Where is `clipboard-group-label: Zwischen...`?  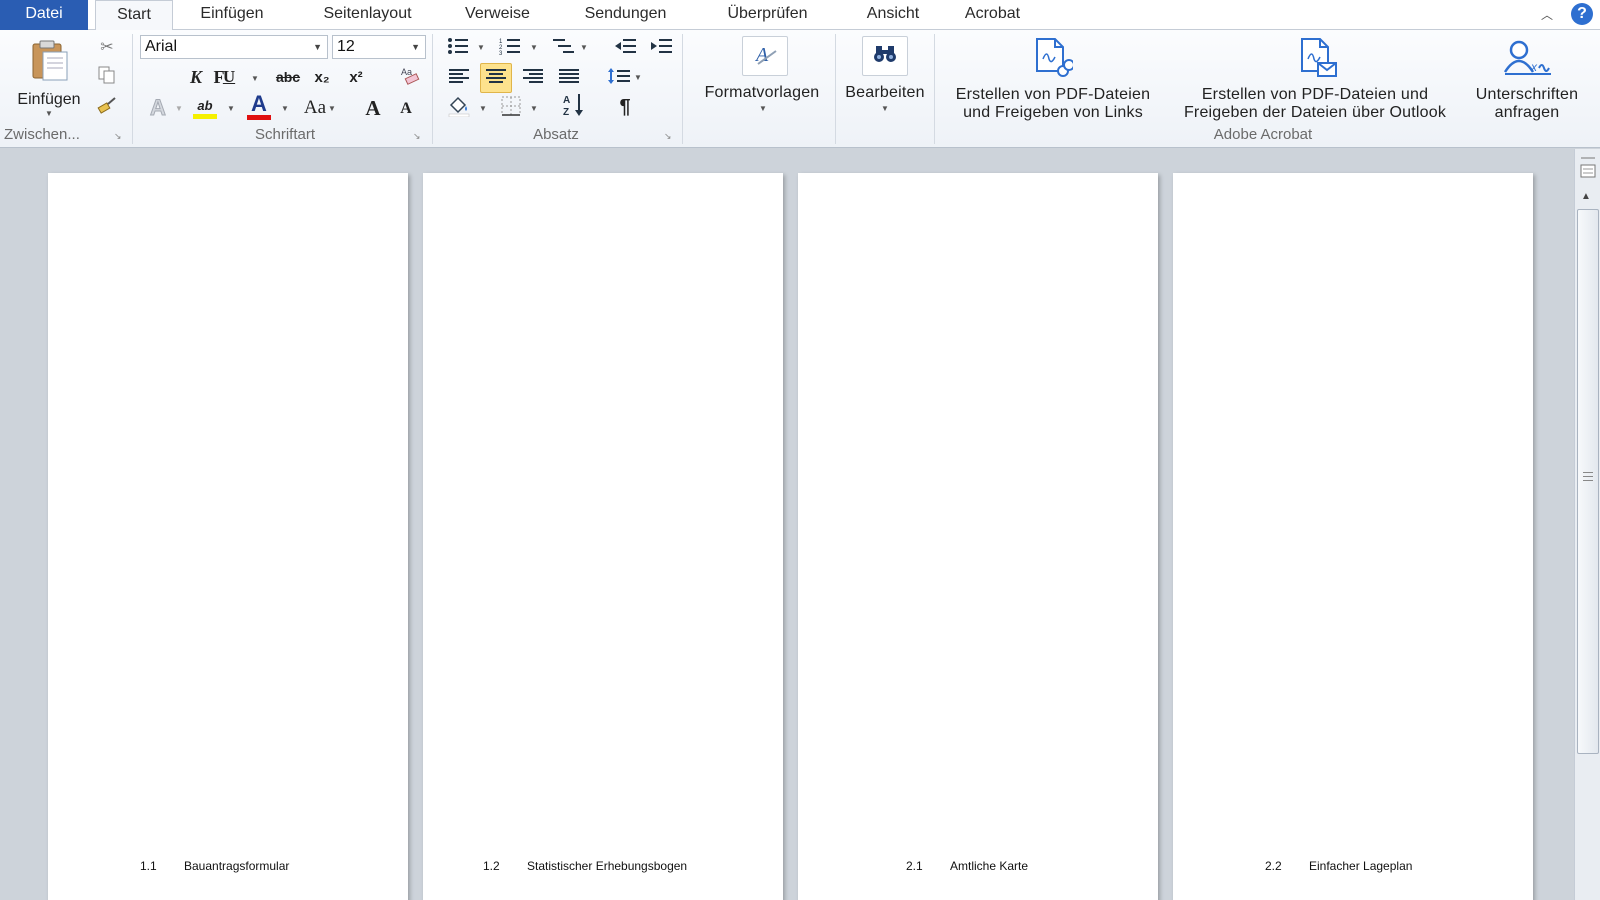
clipboard-group-label: Zwischen... is located at coordinates (42, 134).